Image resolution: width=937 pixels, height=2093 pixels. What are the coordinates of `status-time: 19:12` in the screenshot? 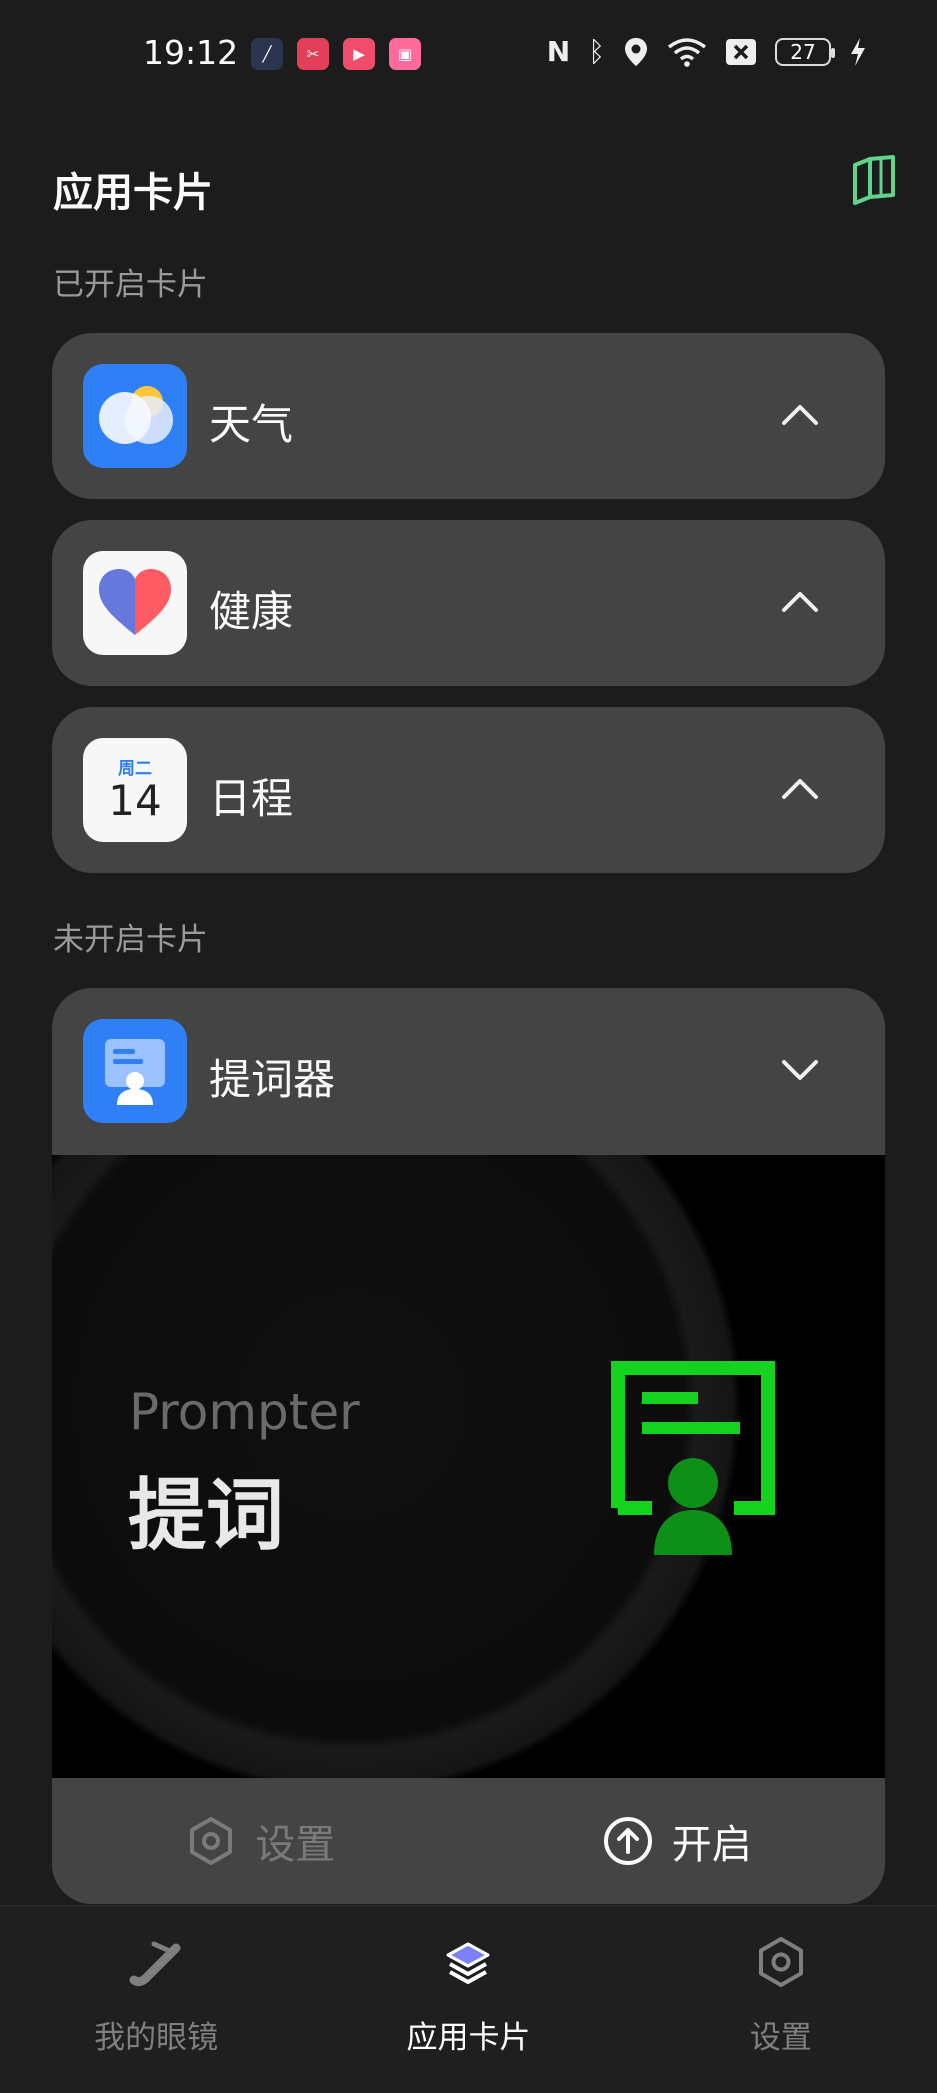 It's located at (191, 52).